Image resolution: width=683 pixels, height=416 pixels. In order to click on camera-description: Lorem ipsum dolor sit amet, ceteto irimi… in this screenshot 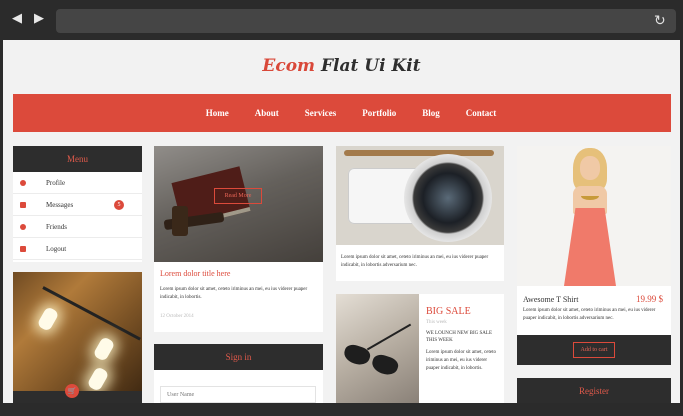, I will do `click(415, 261)`.